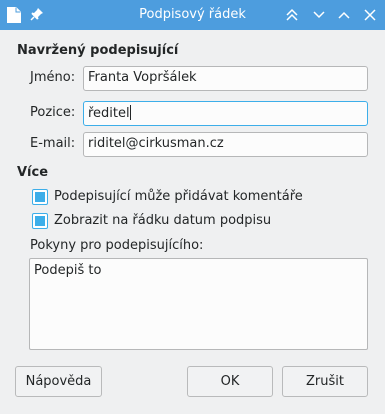 The image size is (385, 414). What do you see at coordinates (117, 245) in the screenshot?
I see `instructions-label: Pokyny pro podepisujícího:` at bounding box center [117, 245].